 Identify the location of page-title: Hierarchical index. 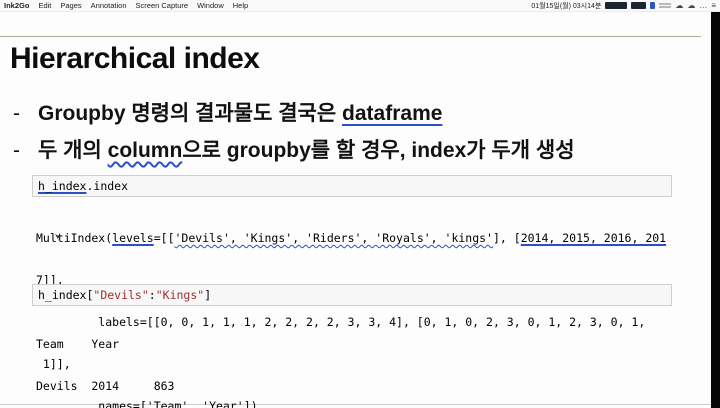
(135, 58).